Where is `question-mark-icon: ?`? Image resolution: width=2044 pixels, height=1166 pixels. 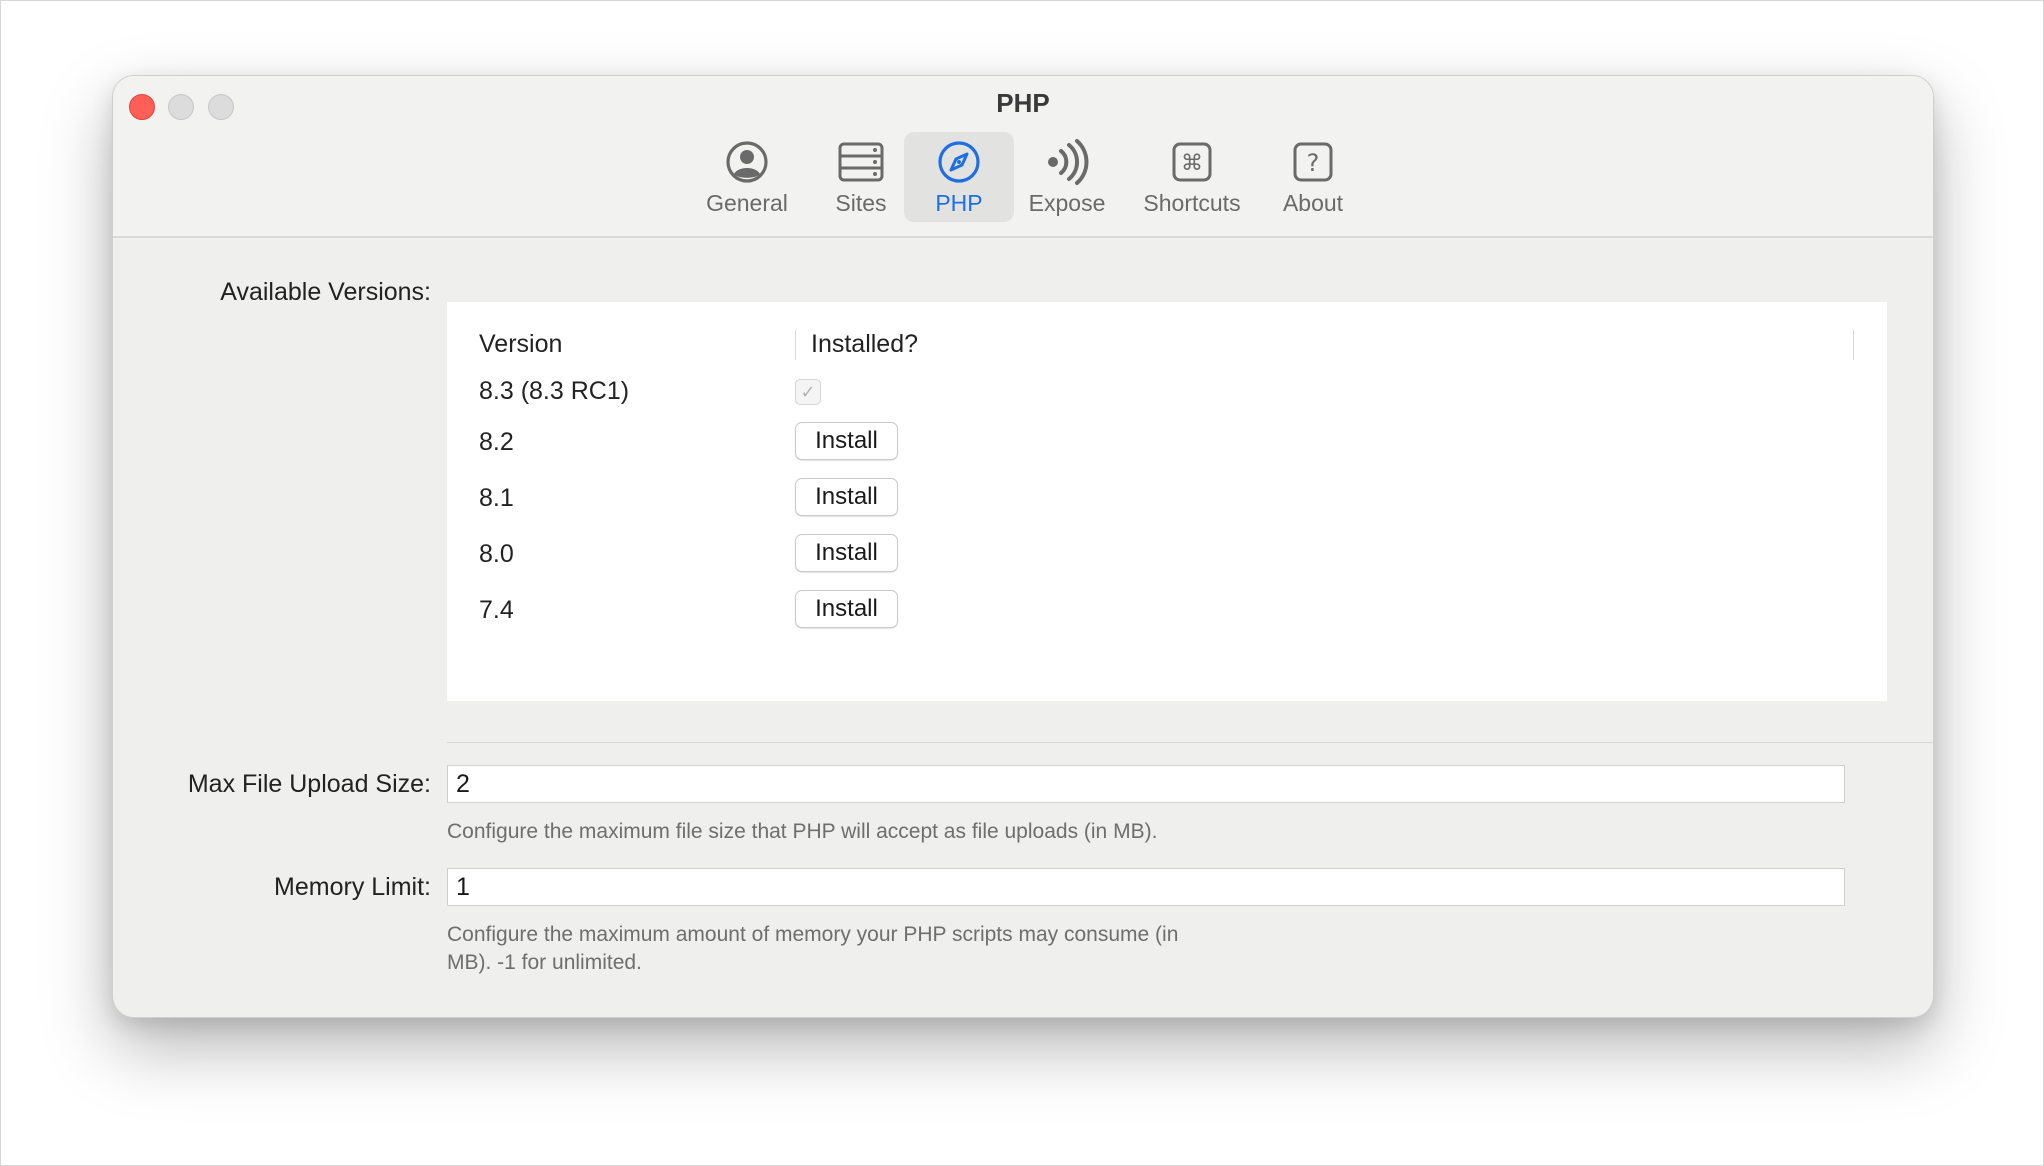
question-mark-icon: ? is located at coordinates (1313, 162).